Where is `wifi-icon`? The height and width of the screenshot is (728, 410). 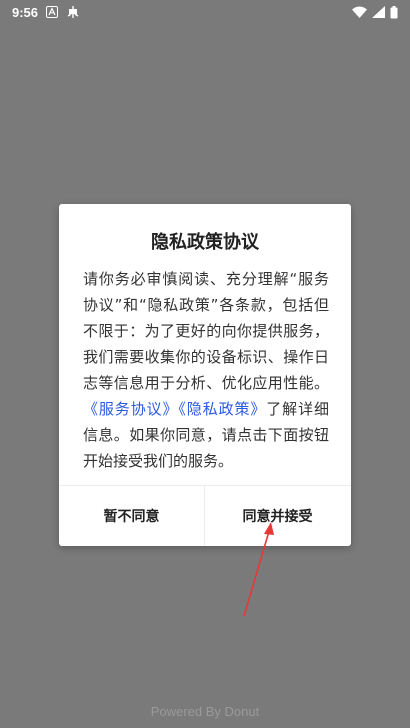
wifi-icon is located at coordinates (359, 12).